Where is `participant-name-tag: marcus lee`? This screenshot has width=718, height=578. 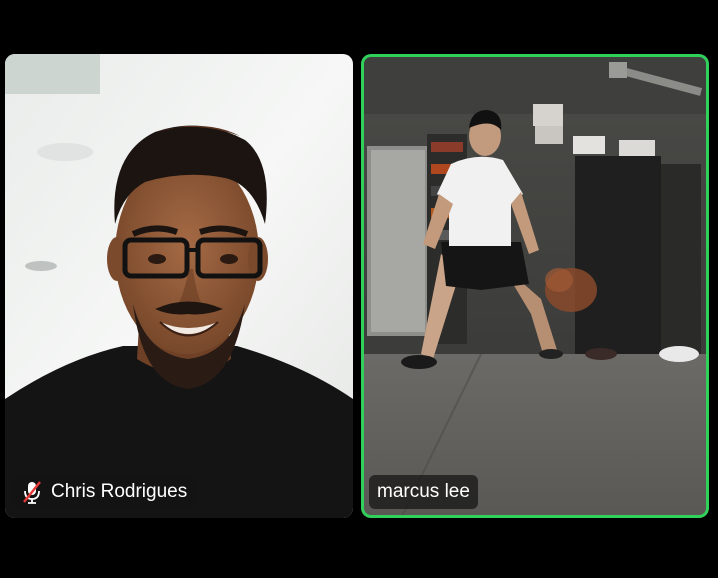 participant-name-tag: marcus lee is located at coordinates (423, 492).